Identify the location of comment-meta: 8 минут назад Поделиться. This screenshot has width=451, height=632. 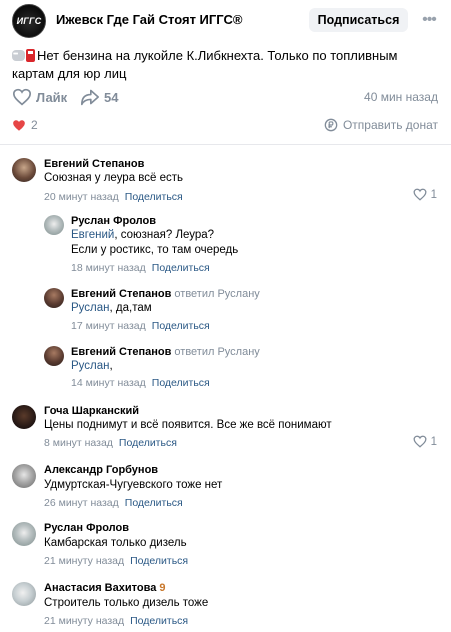
(110, 443).